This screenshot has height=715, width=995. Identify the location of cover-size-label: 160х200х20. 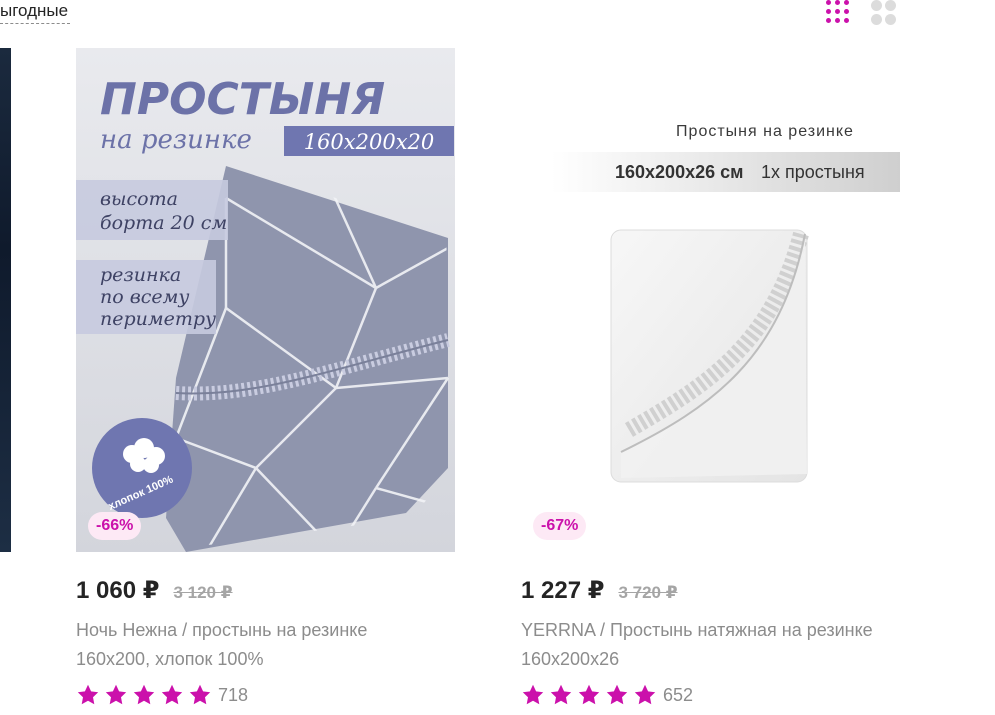
(369, 142).